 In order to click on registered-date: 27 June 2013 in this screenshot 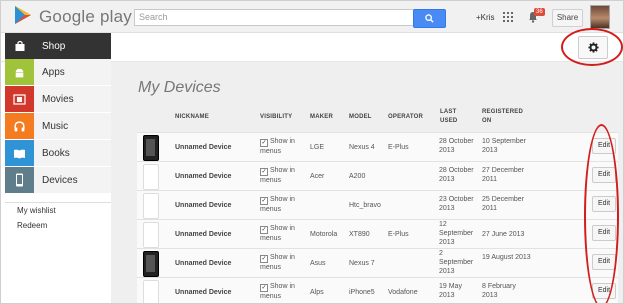, I will do `click(503, 234)`.